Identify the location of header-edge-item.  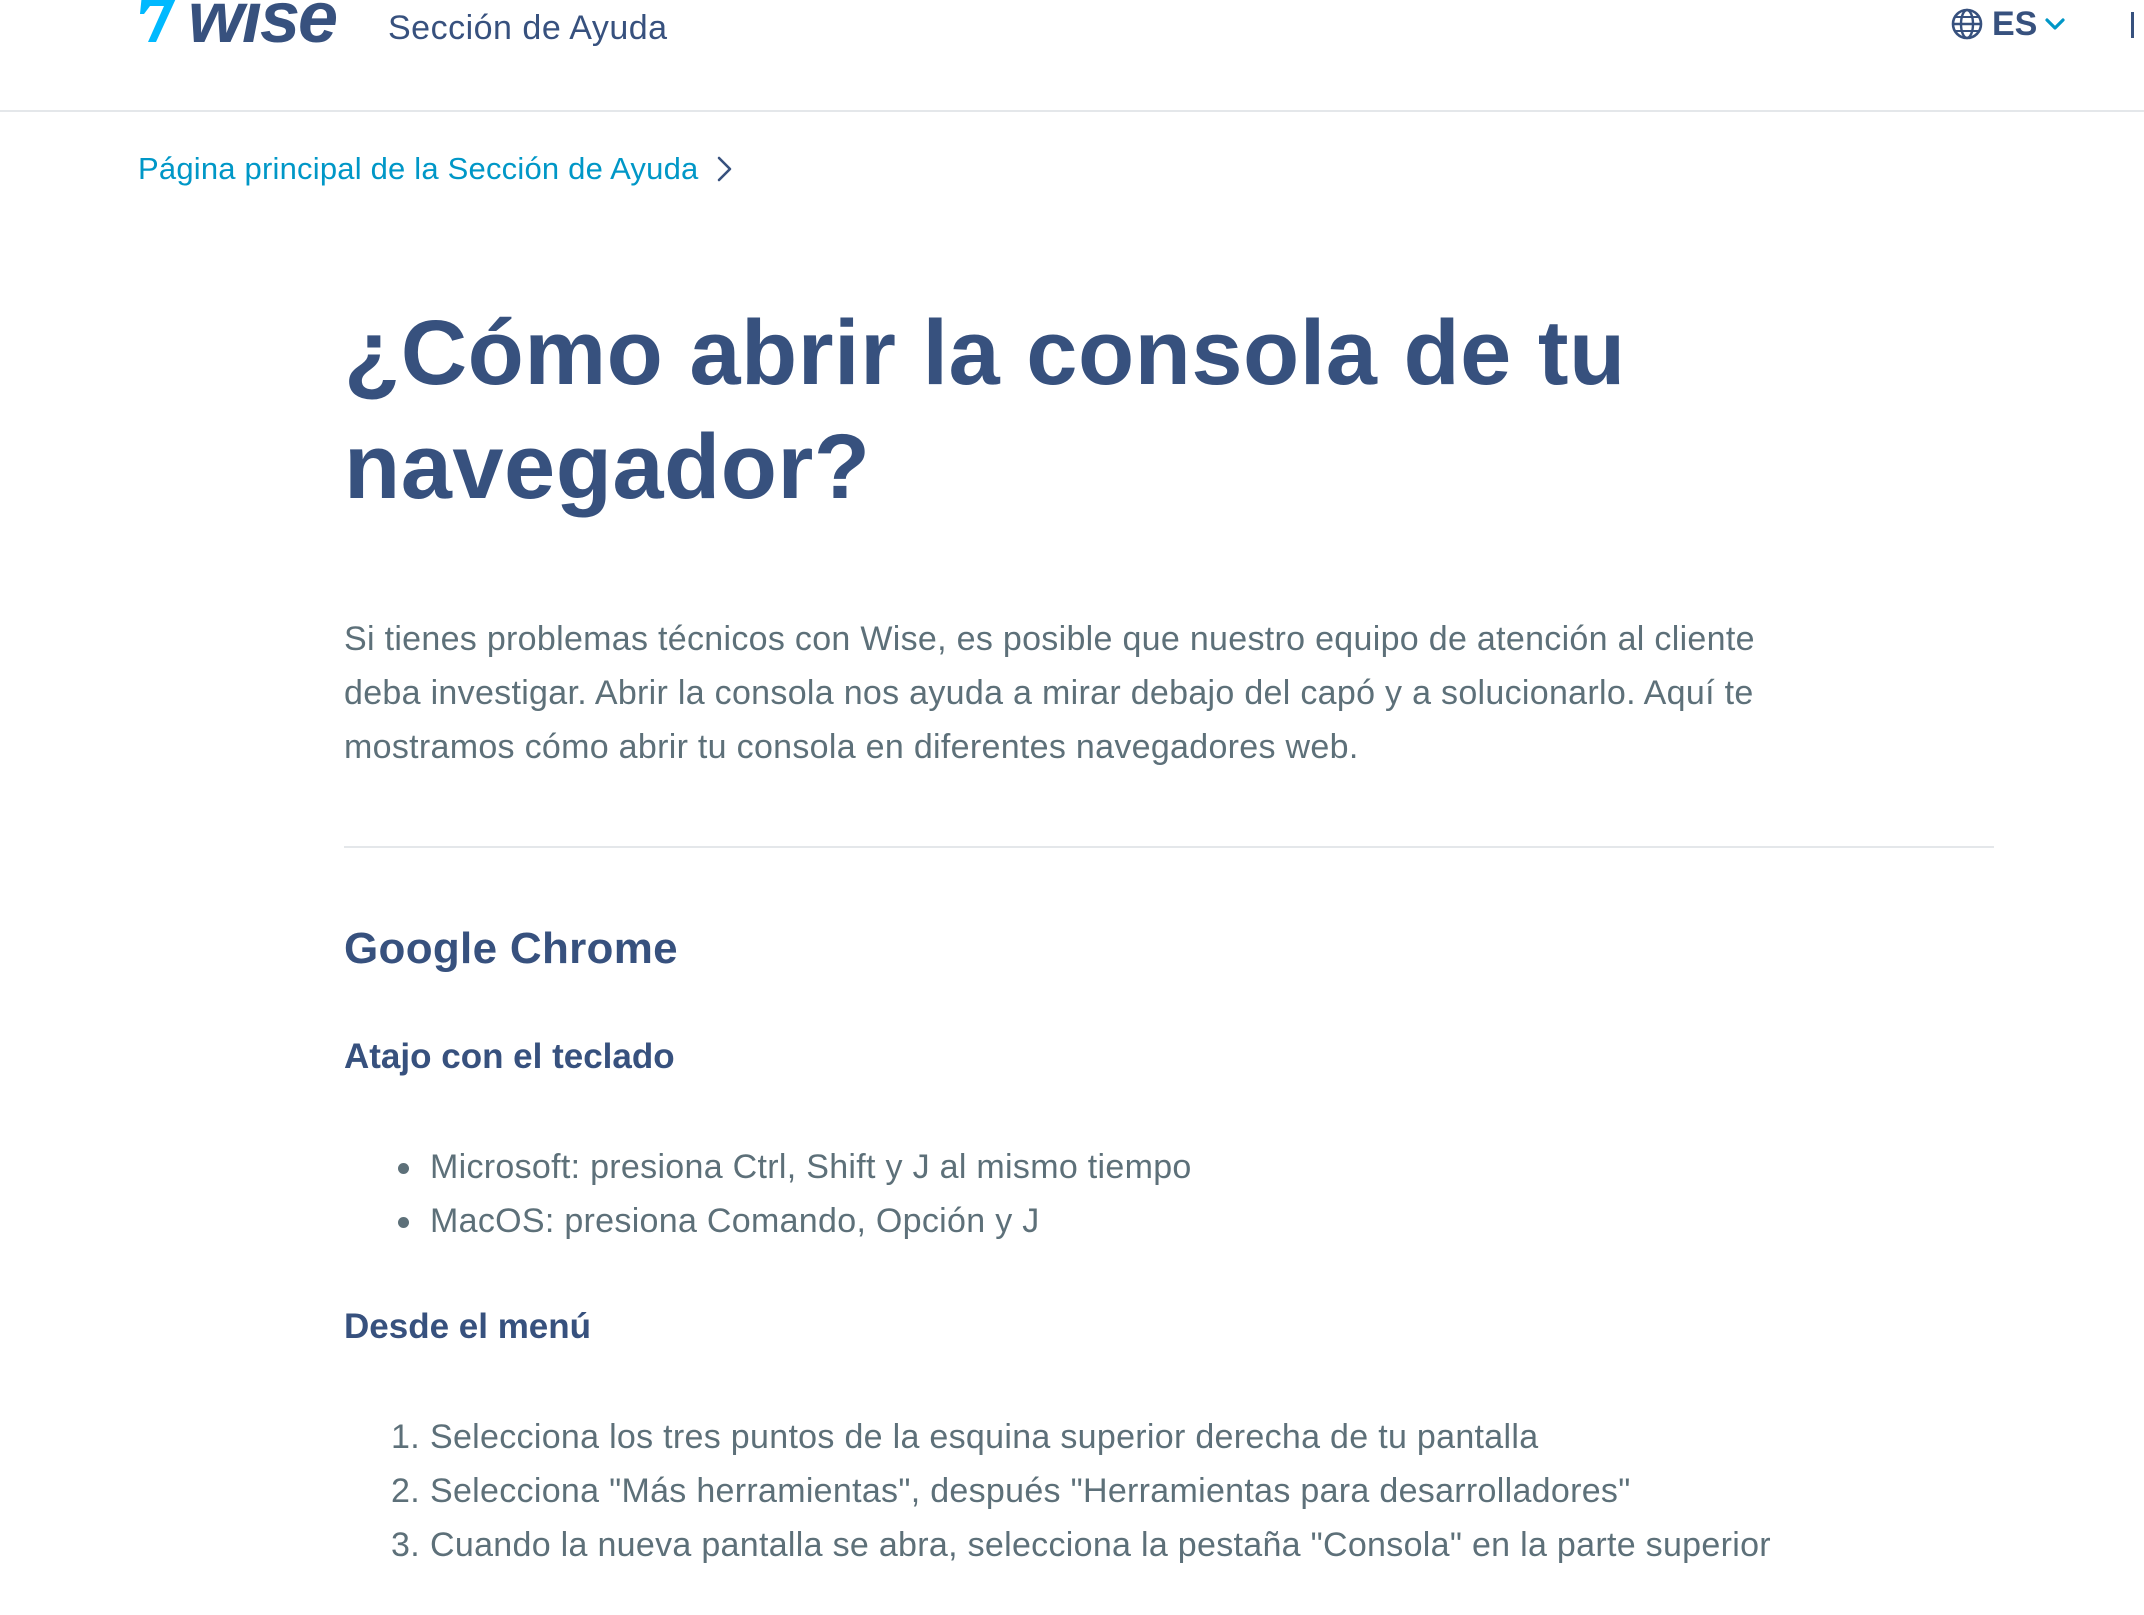
(2132, 25).